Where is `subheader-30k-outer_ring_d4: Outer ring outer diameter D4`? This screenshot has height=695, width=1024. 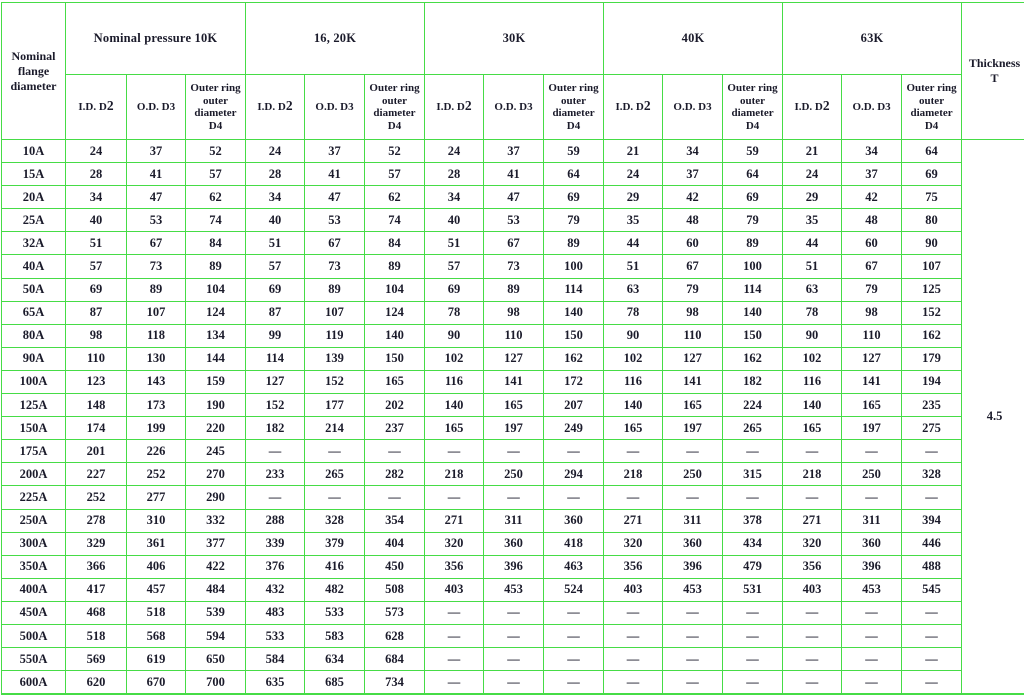
subheader-30k-outer_ring_d4: Outer ring outer diameter D4 is located at coordinates (574, 107).